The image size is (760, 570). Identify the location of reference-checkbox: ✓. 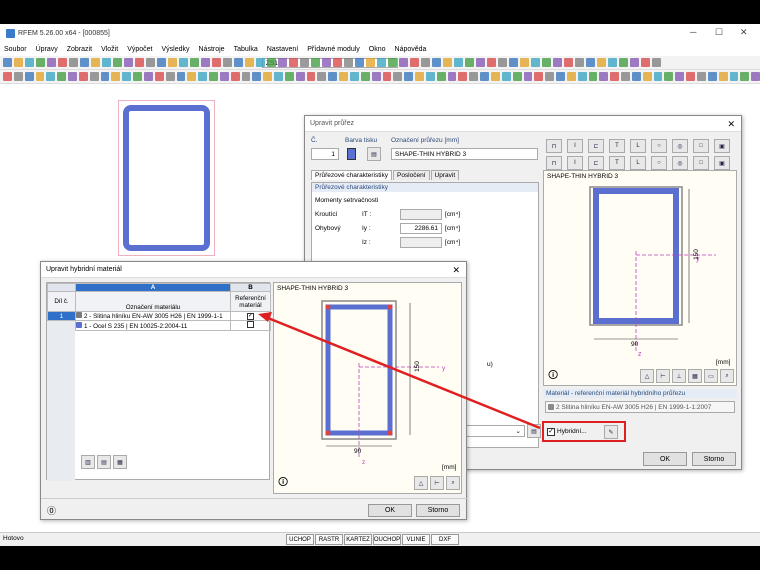
(250, 316).